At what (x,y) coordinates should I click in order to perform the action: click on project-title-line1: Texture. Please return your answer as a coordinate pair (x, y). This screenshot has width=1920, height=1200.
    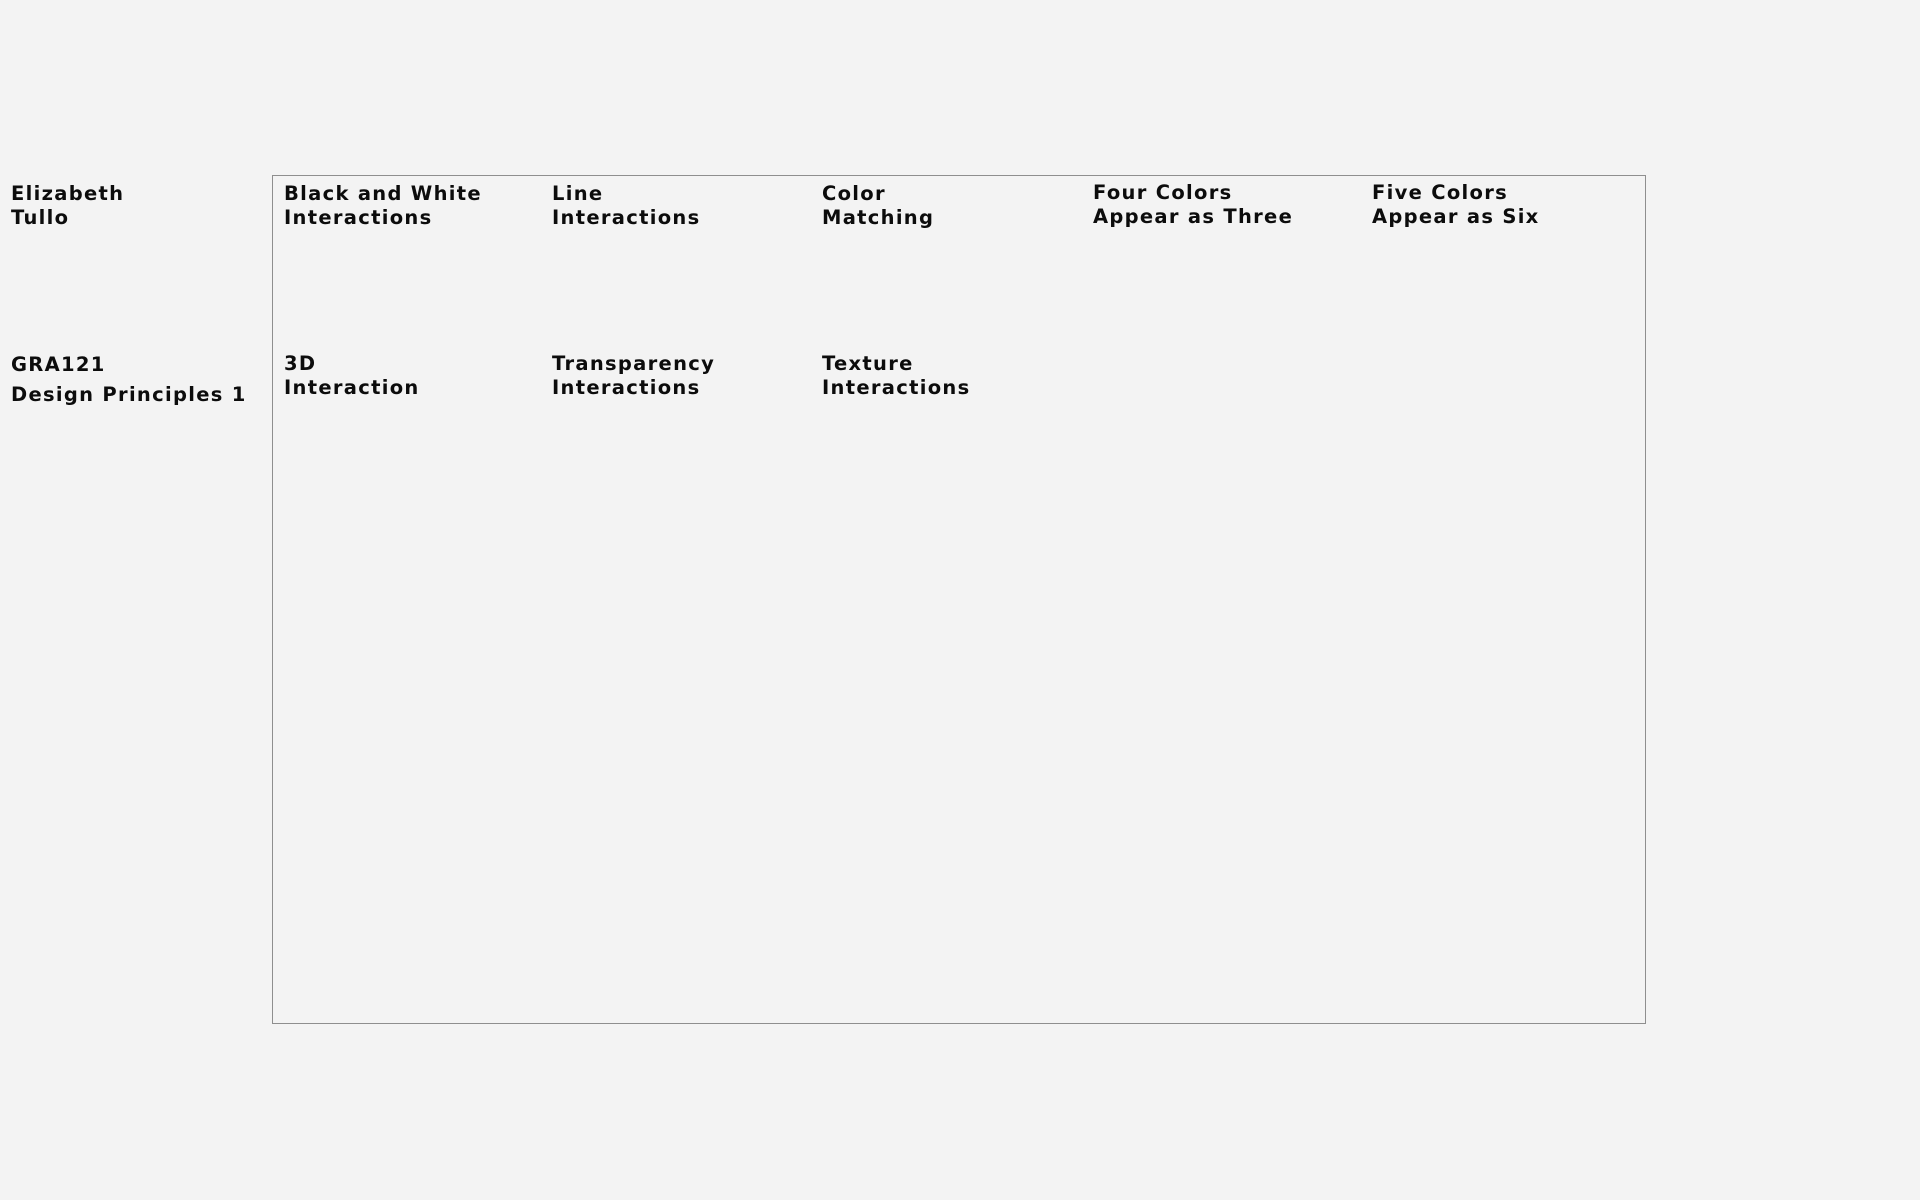
    Looking at the image, I should click on (868, 363).